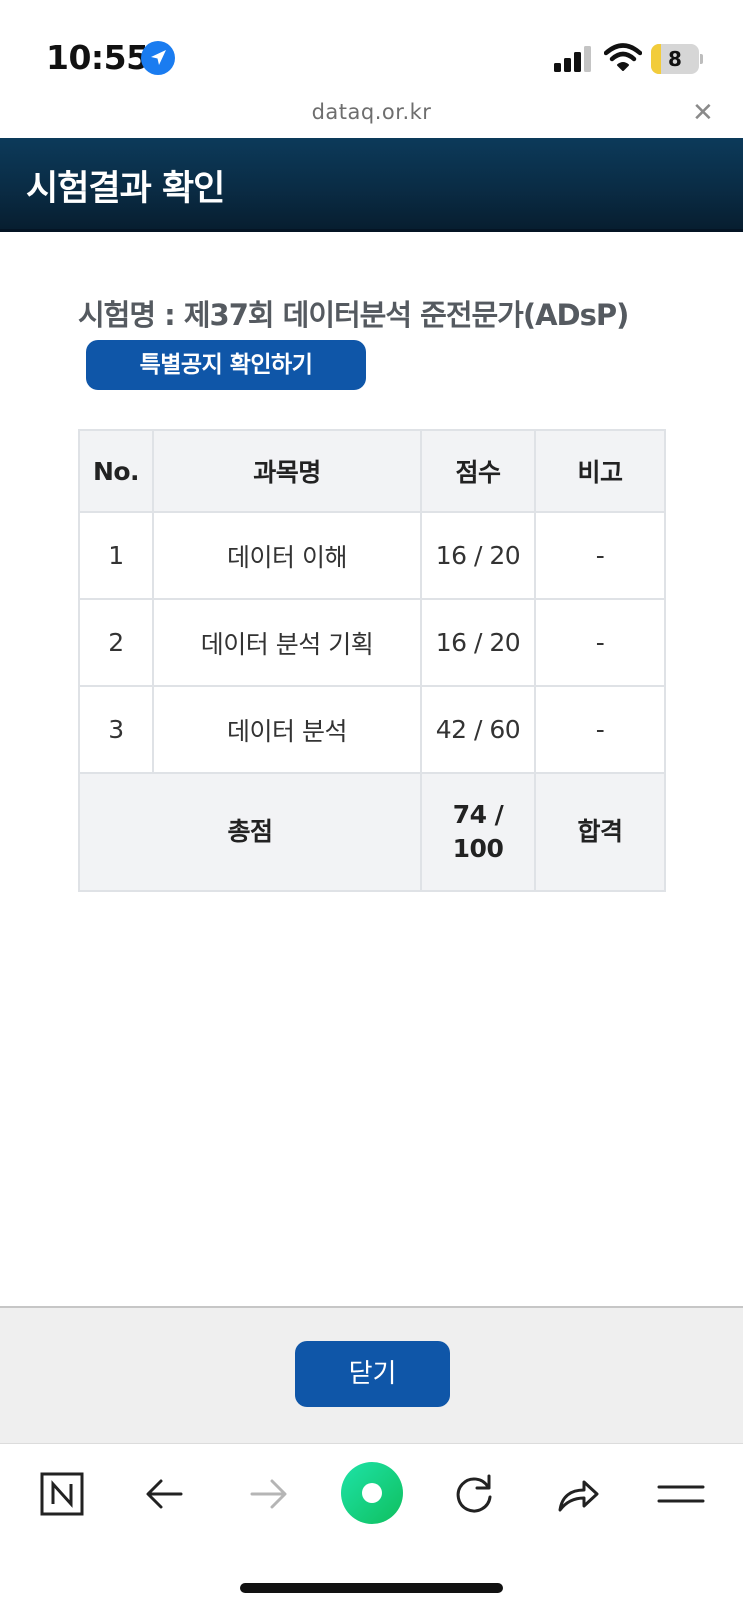 The image size is (743, 1609). What do you see at coordinates (116, 555) in the screenshot?
I see `row-no: 1` at bounding box center [116, 555].